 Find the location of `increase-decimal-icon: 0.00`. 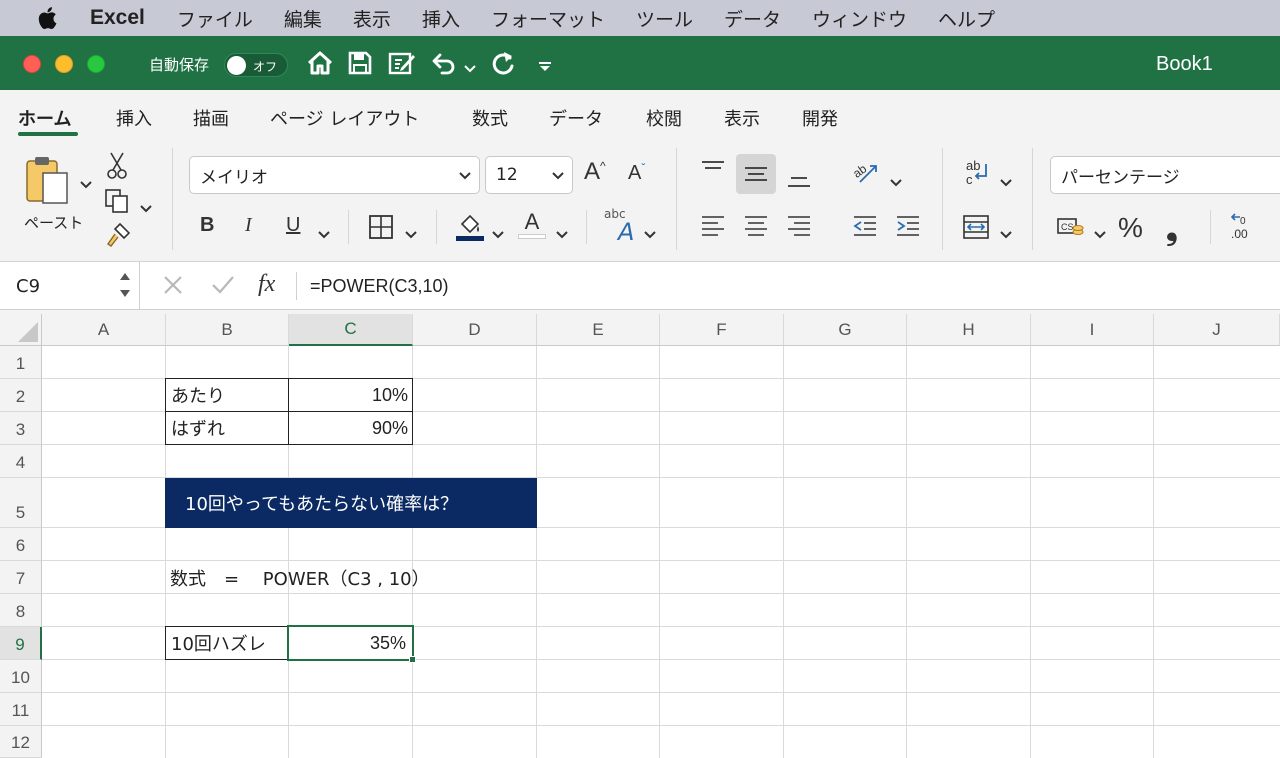

increase-decimal-icon: 0.00 is located at coordinates (1248, 227).